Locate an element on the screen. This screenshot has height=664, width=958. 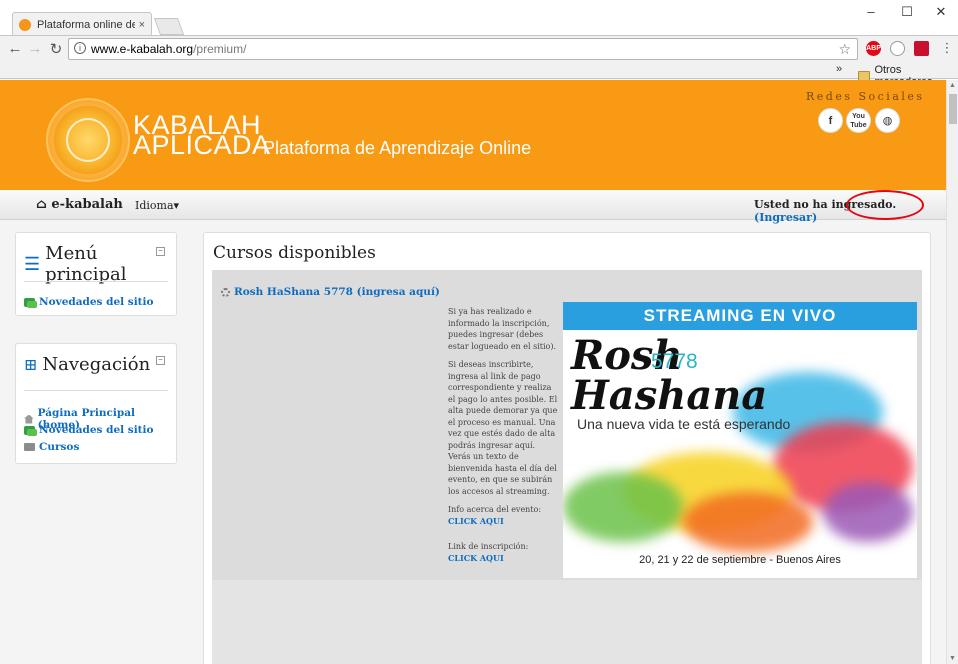
sidebar-item-courses: Cursos is located at coordinates (51, 447).